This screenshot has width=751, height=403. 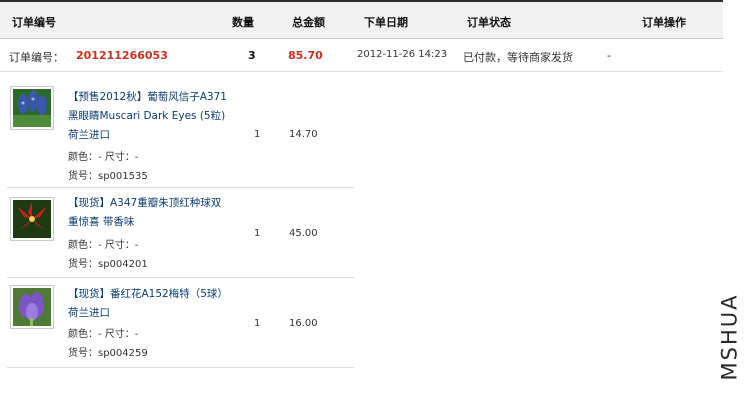 I want to click on item-price: 14.70, so click(x=303, y=134).